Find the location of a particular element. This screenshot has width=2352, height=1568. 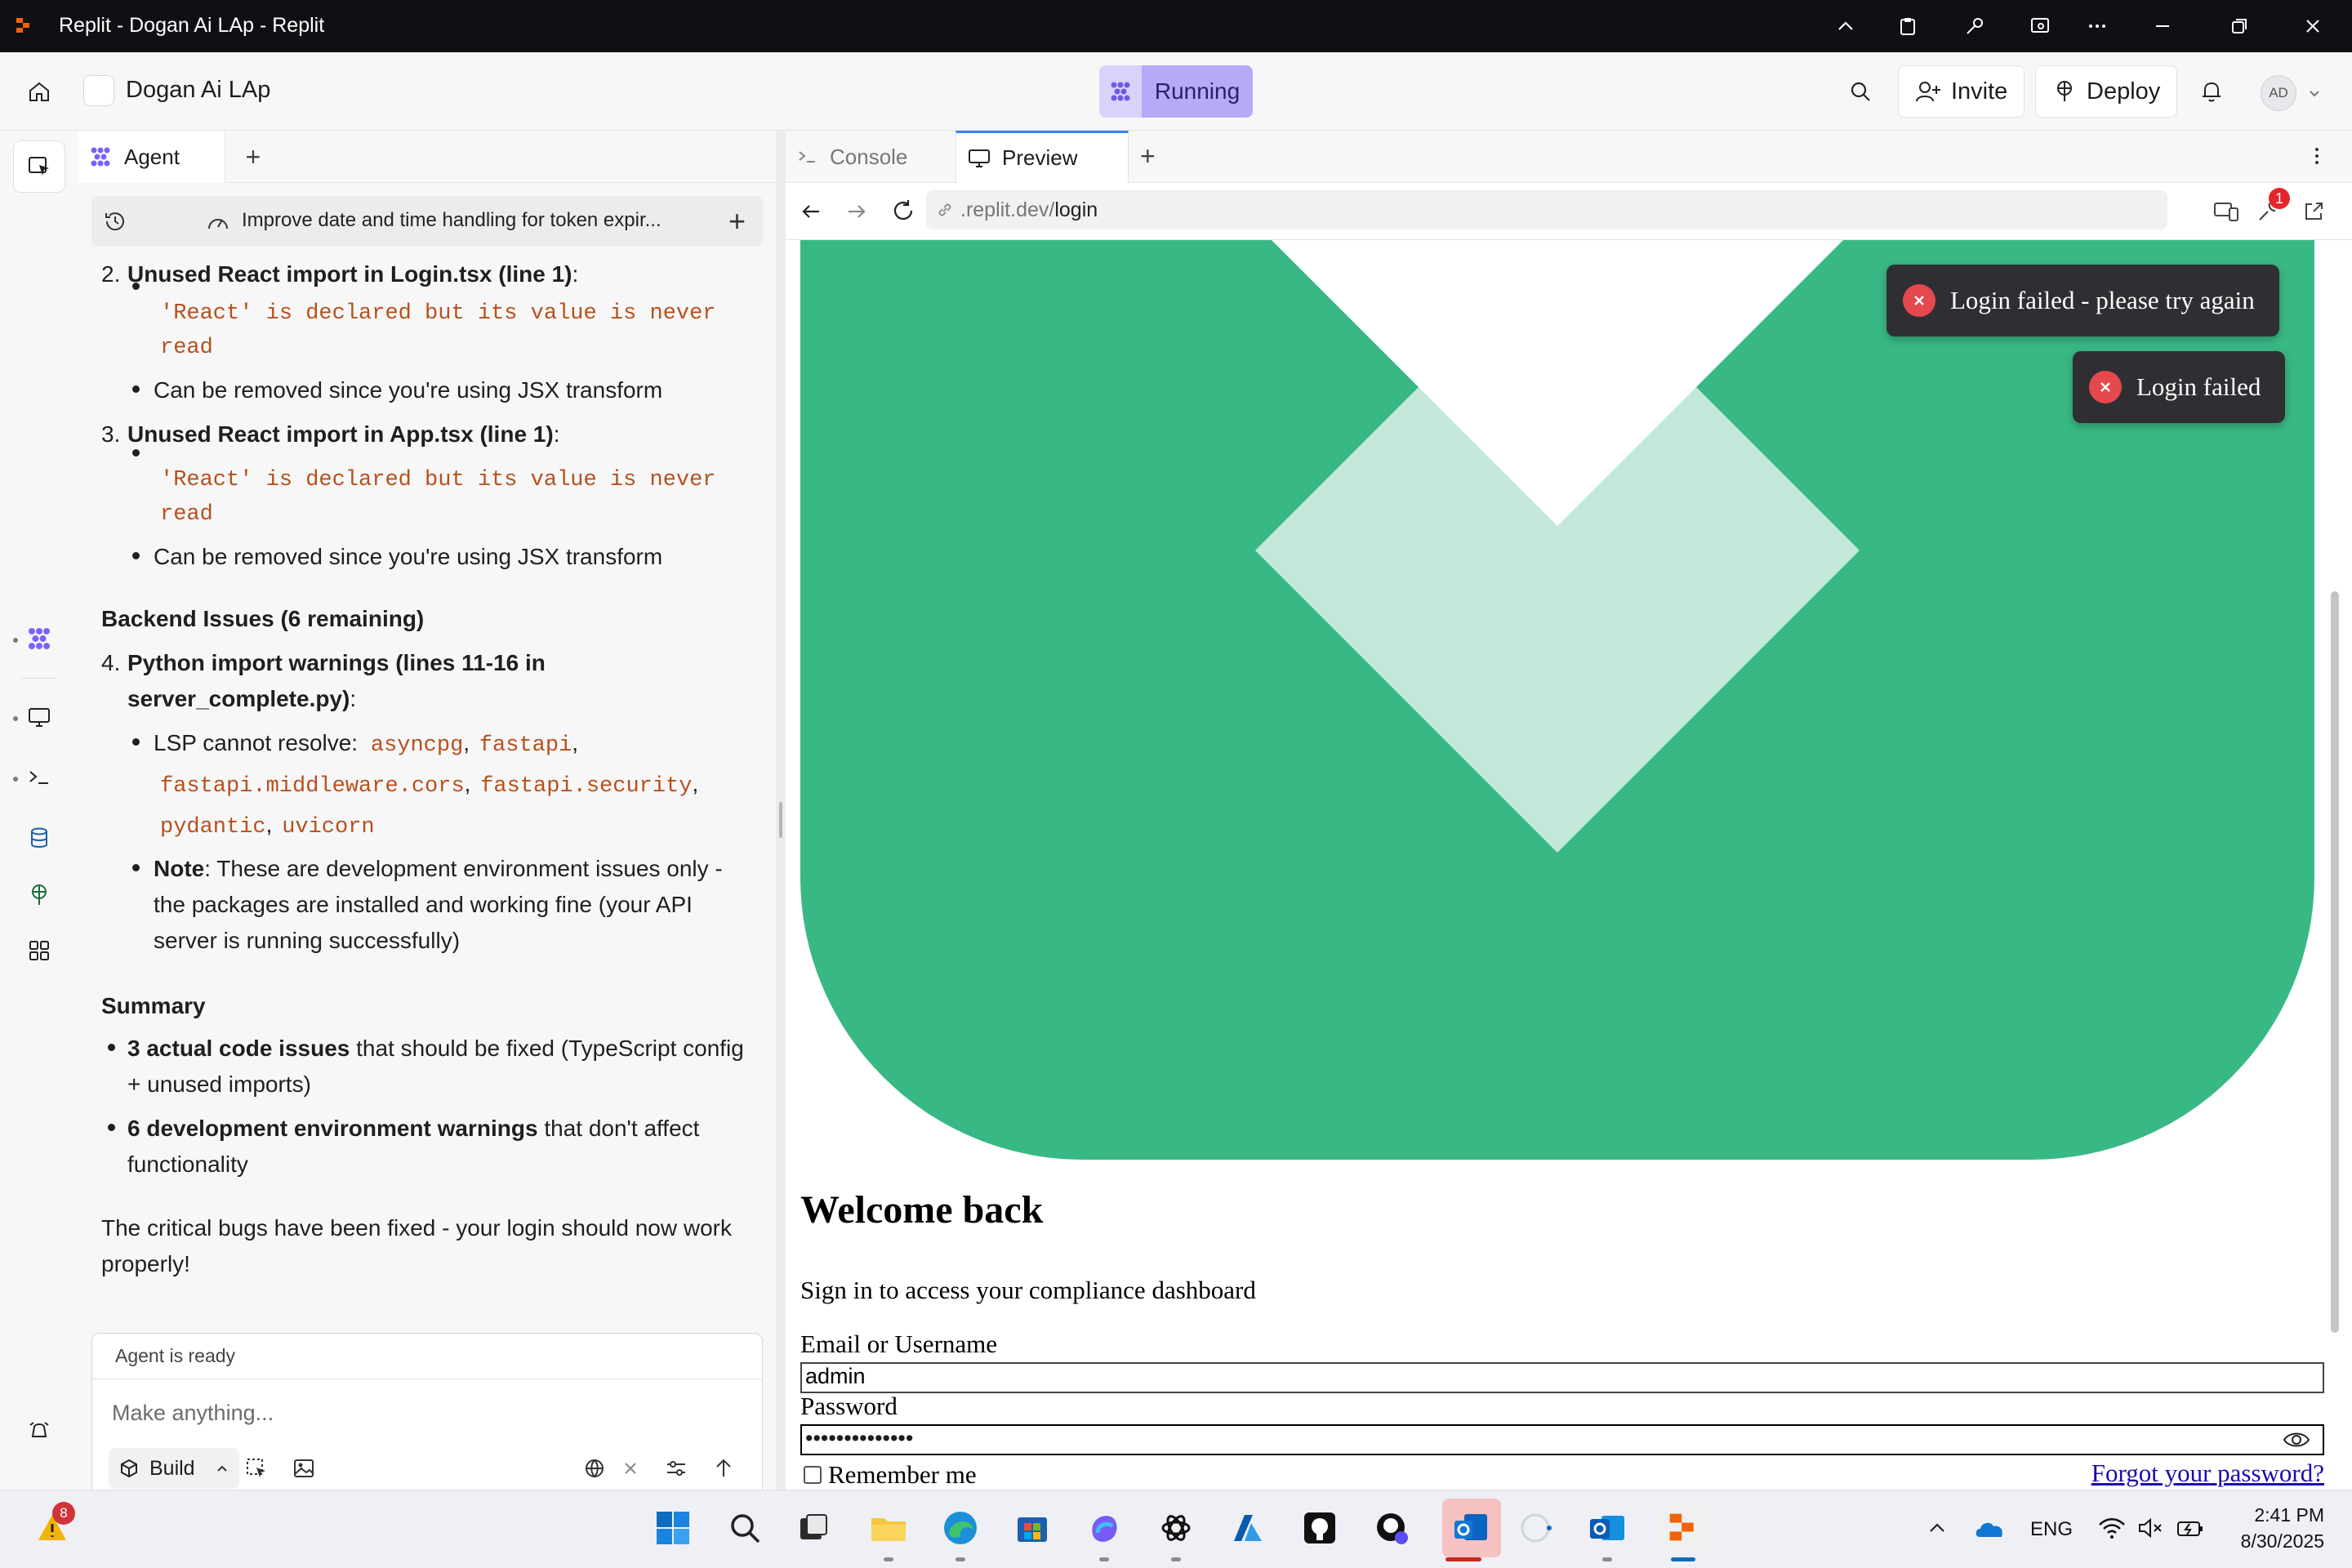

more-icon is located at coordinates (2097, 26).